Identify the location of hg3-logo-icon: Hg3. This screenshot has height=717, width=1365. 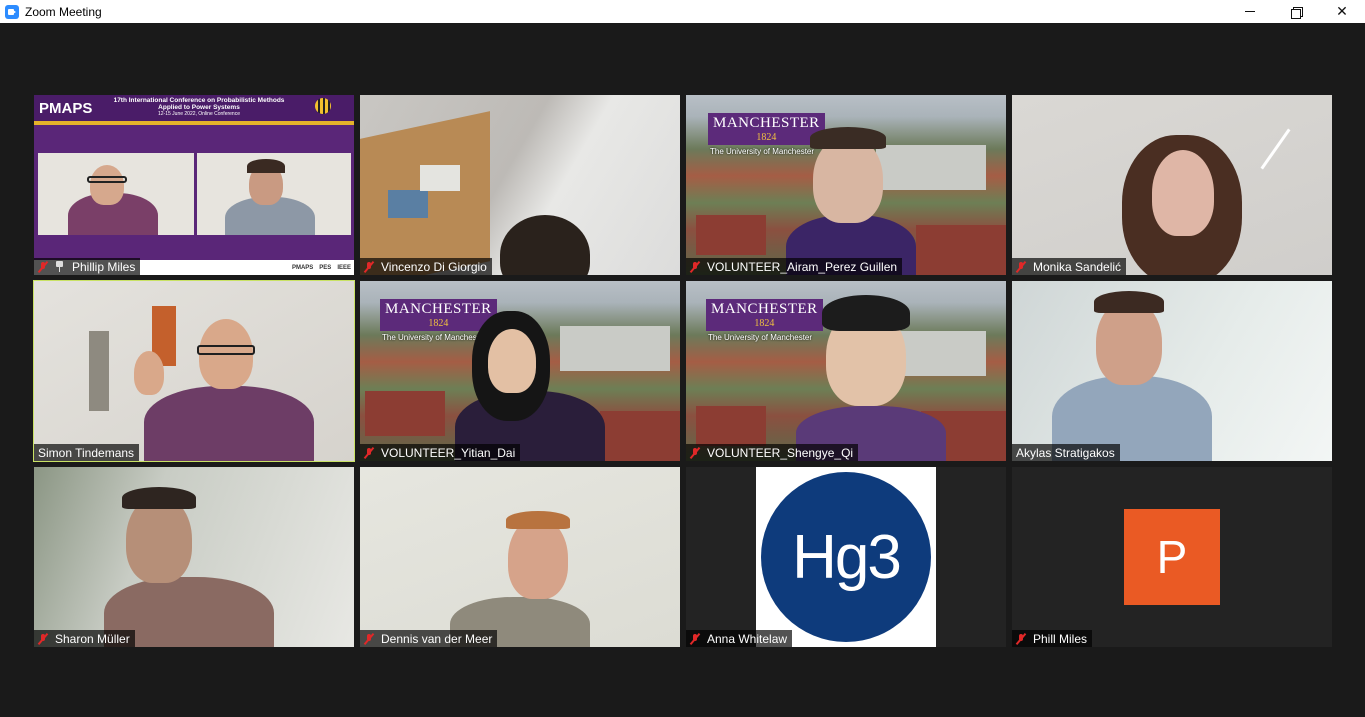
(846, 557).